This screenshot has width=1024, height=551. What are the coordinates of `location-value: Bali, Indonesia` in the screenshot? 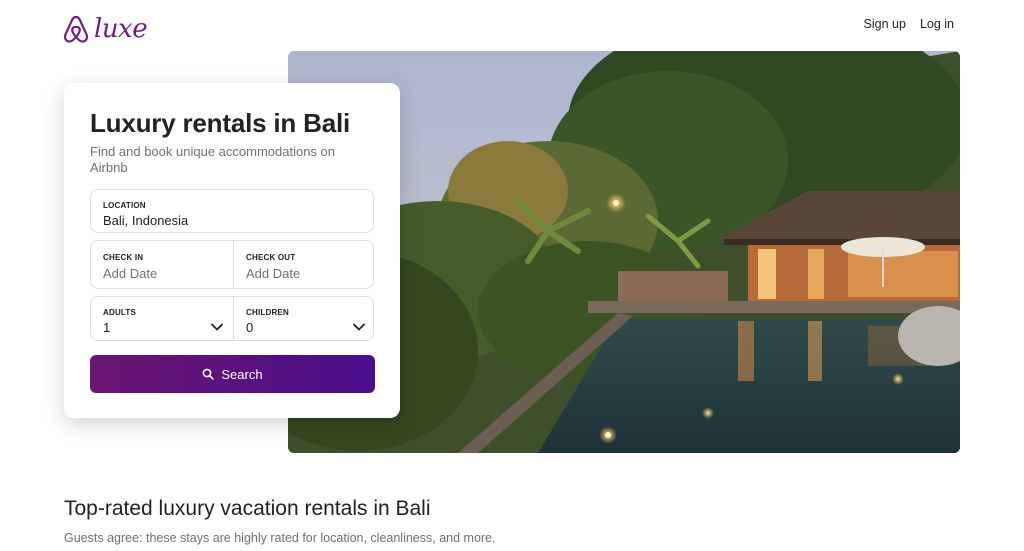 It's located at (146, 220).